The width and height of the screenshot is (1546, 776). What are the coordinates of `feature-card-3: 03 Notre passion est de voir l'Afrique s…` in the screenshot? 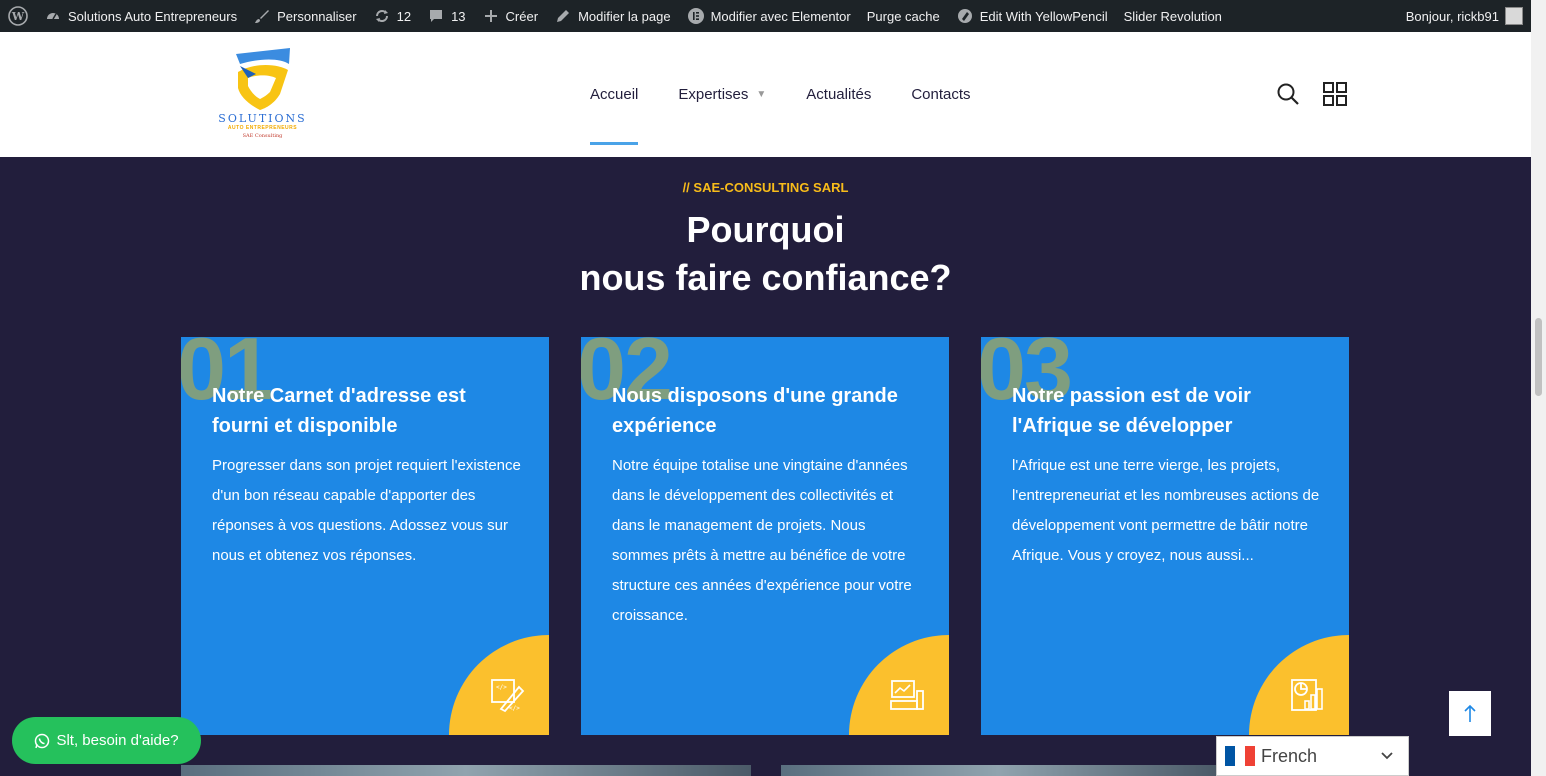 It's located at (1165, 536).